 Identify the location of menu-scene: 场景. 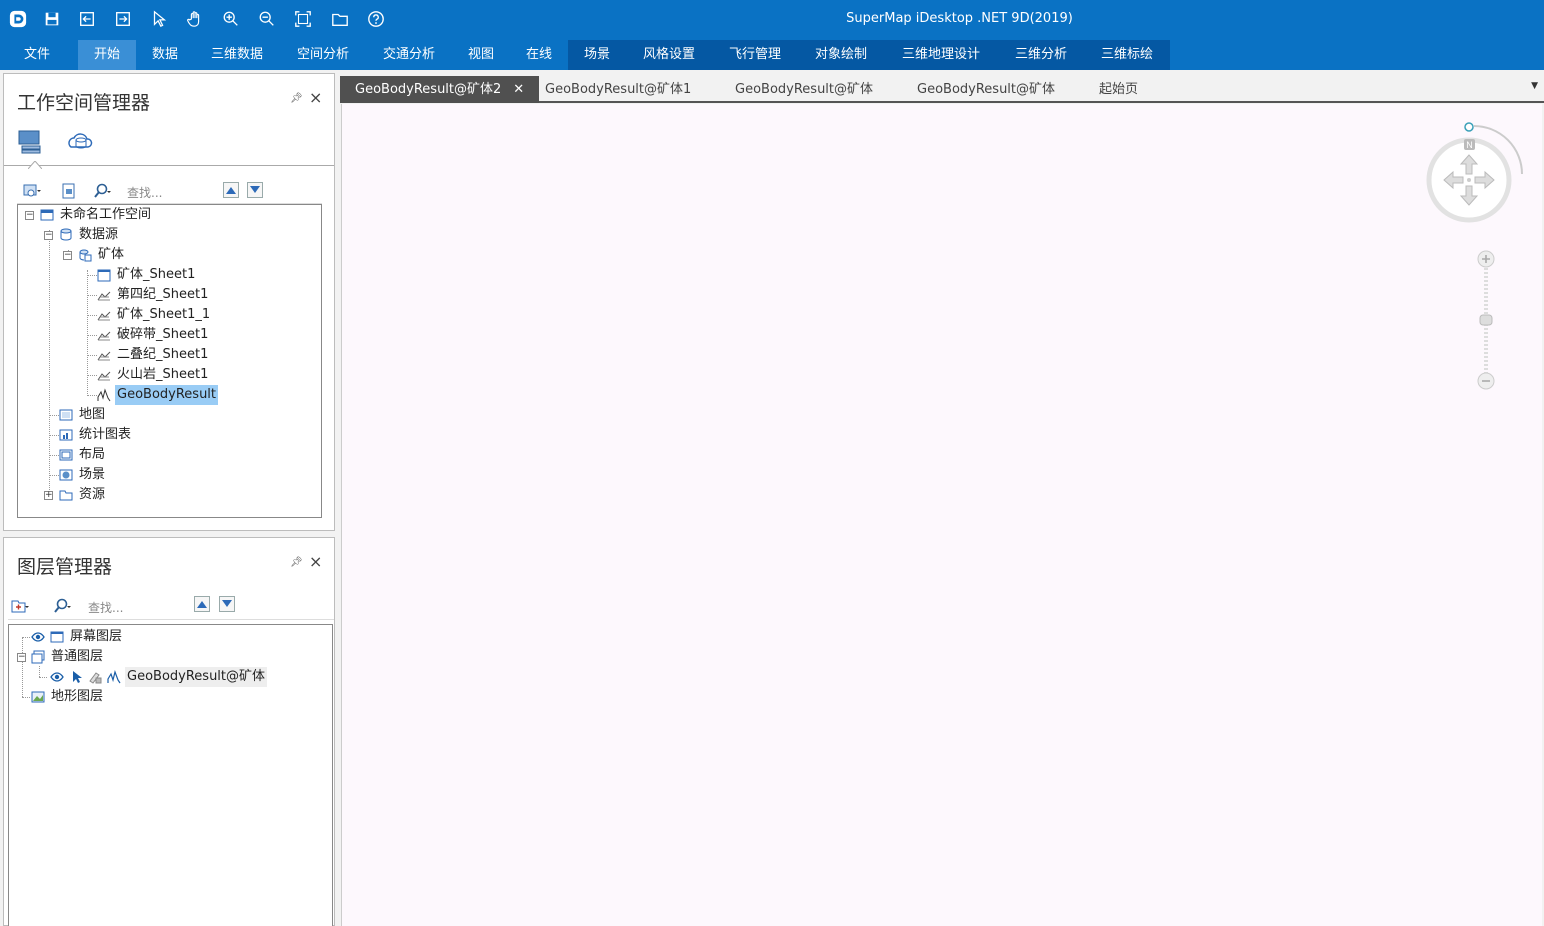
(597, 55).